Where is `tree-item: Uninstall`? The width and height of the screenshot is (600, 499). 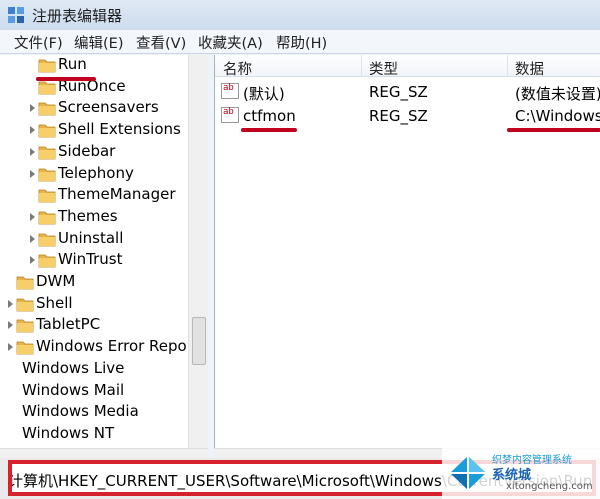 tree-item: Uninstall is located at coordinates (94, 239).